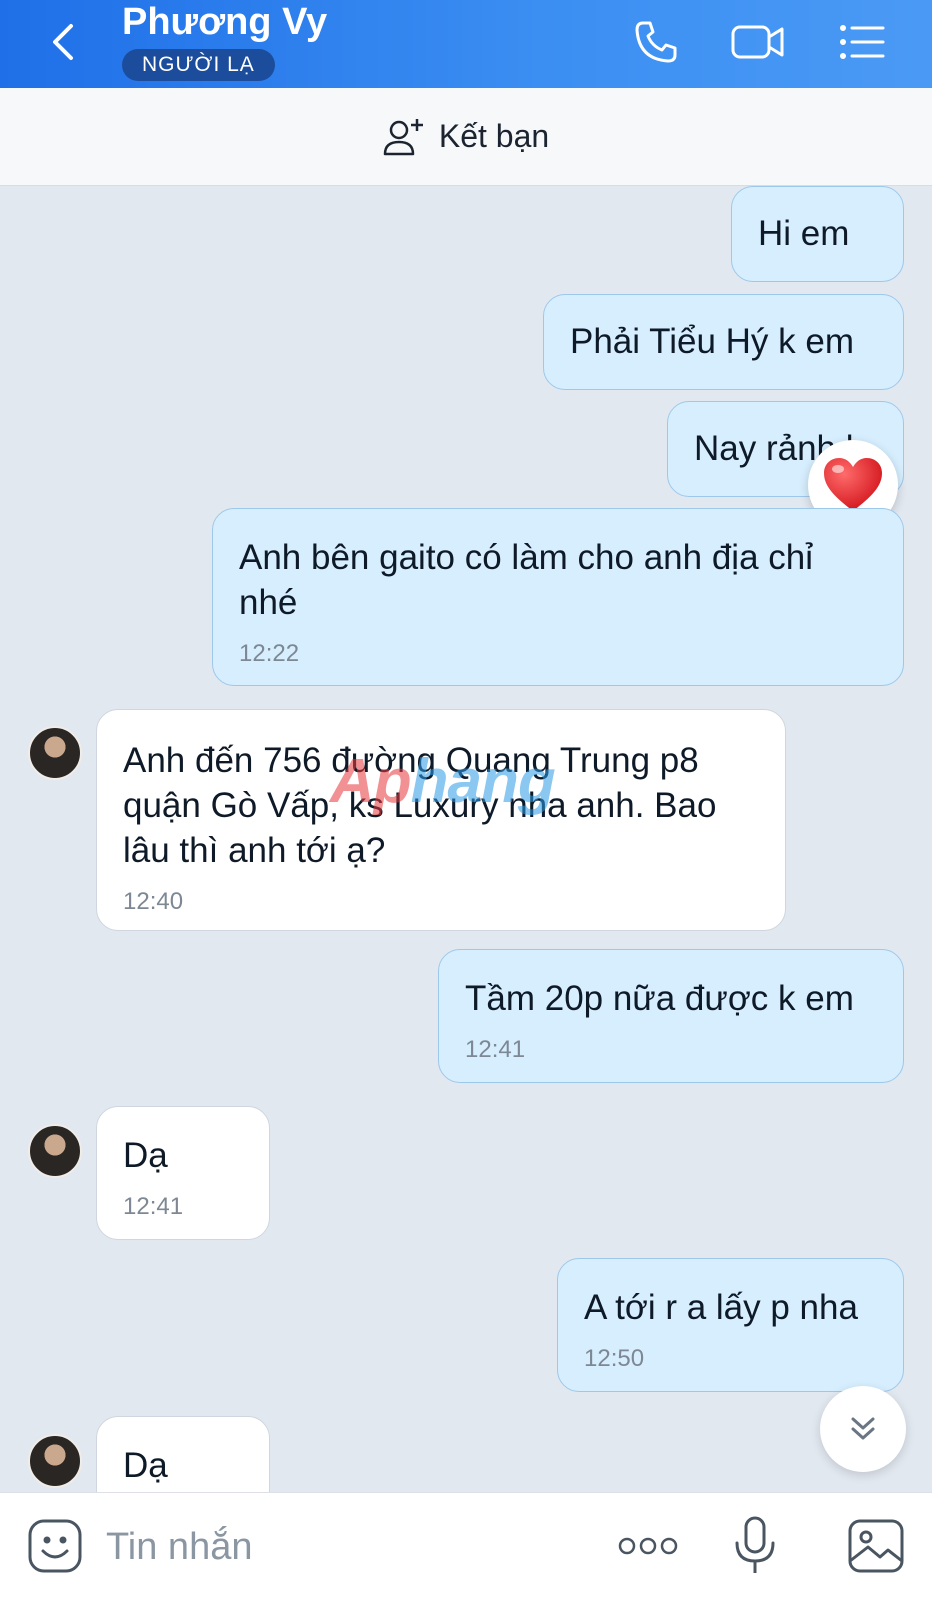 The height and width of the screenshot is (1600, 932). I want to click on more-options-button, so click(648, 1546).